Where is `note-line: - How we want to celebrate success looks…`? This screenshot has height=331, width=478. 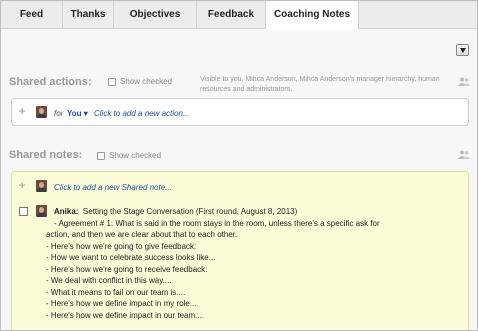
note-line: - How we want to celebrate success looks… is located at coordinates (131, 257).